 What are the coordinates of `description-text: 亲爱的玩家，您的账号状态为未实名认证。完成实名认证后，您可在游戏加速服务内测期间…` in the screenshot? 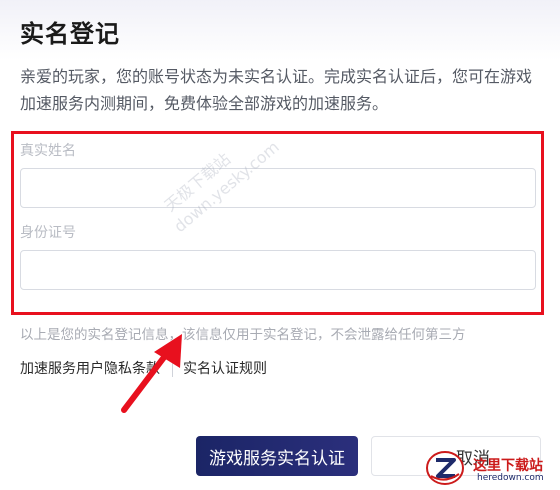 It's located at (276, 90).